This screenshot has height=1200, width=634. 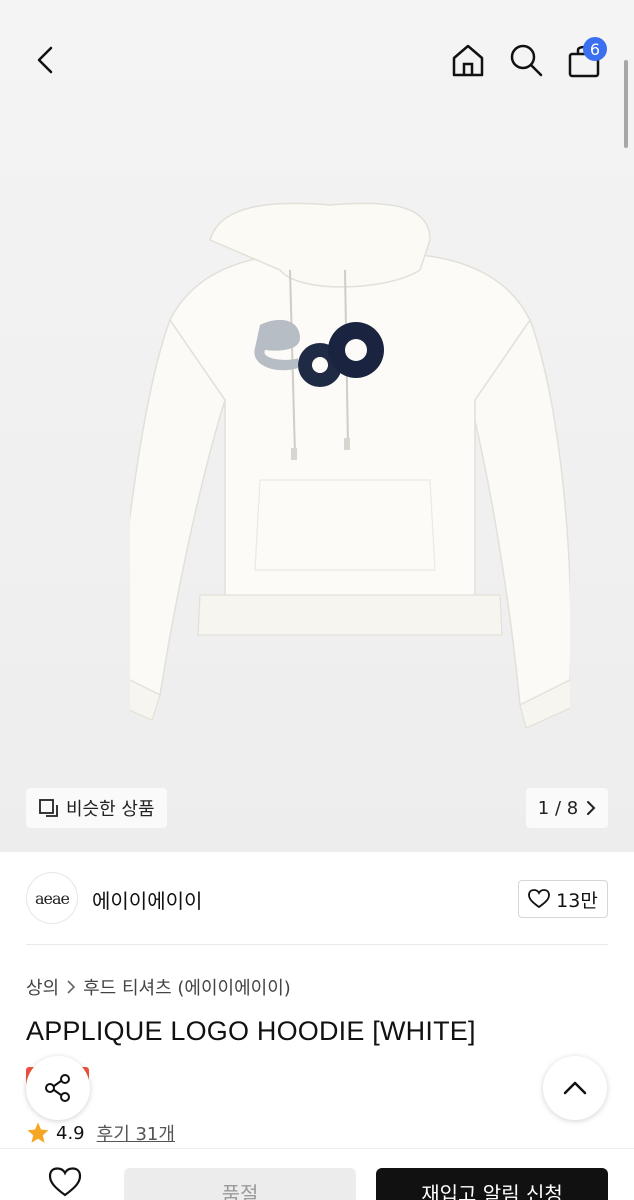 What do you see at coordinates (48, 808) in the screenshot?
I see `similar-items-icon` at bounding box center [48, 808].